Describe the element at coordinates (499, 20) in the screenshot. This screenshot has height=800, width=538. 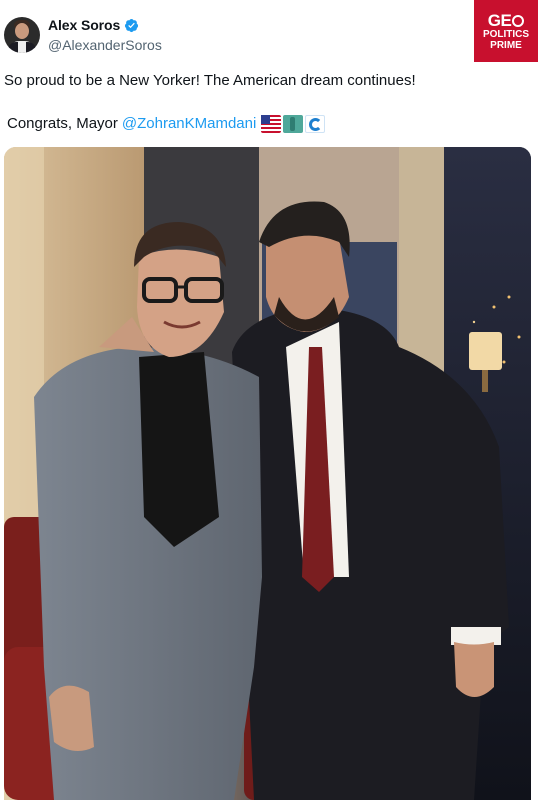
I see `logo-line1: GE` at that location.